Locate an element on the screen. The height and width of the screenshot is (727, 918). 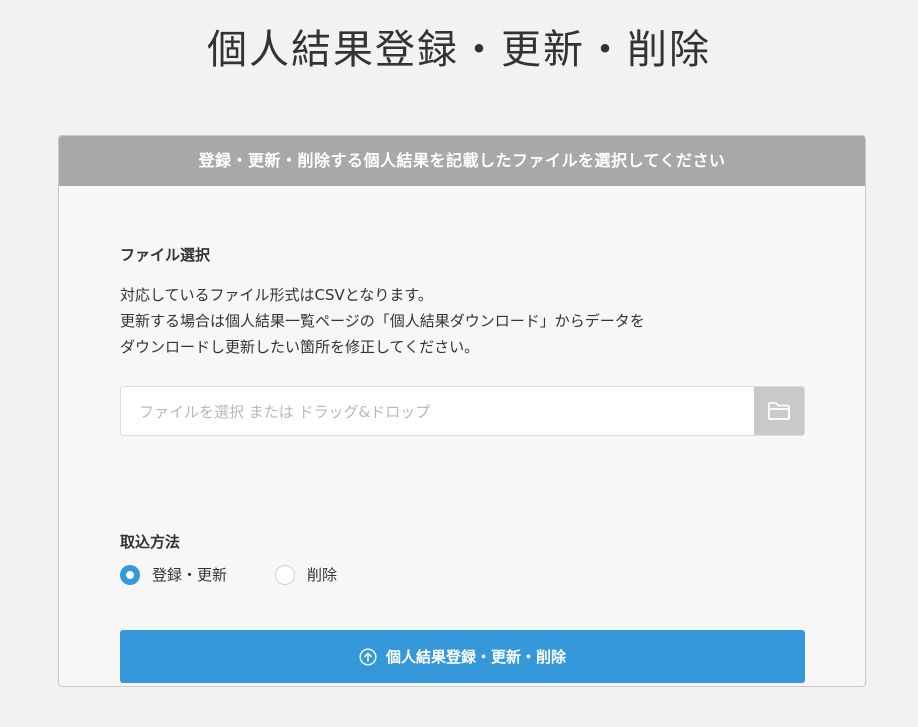
card-header: 登録・更新・削除する個人結果を記載したファイルを選択してください is located at coordinates (462, 161).